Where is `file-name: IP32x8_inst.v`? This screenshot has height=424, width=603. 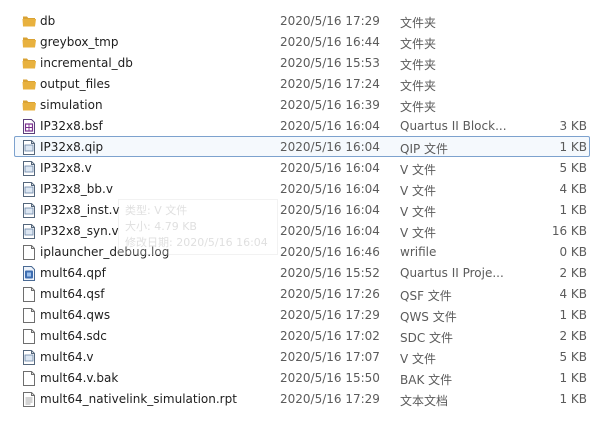 file-name: IP32x8_inst.v is located at coordinates (80, 210).